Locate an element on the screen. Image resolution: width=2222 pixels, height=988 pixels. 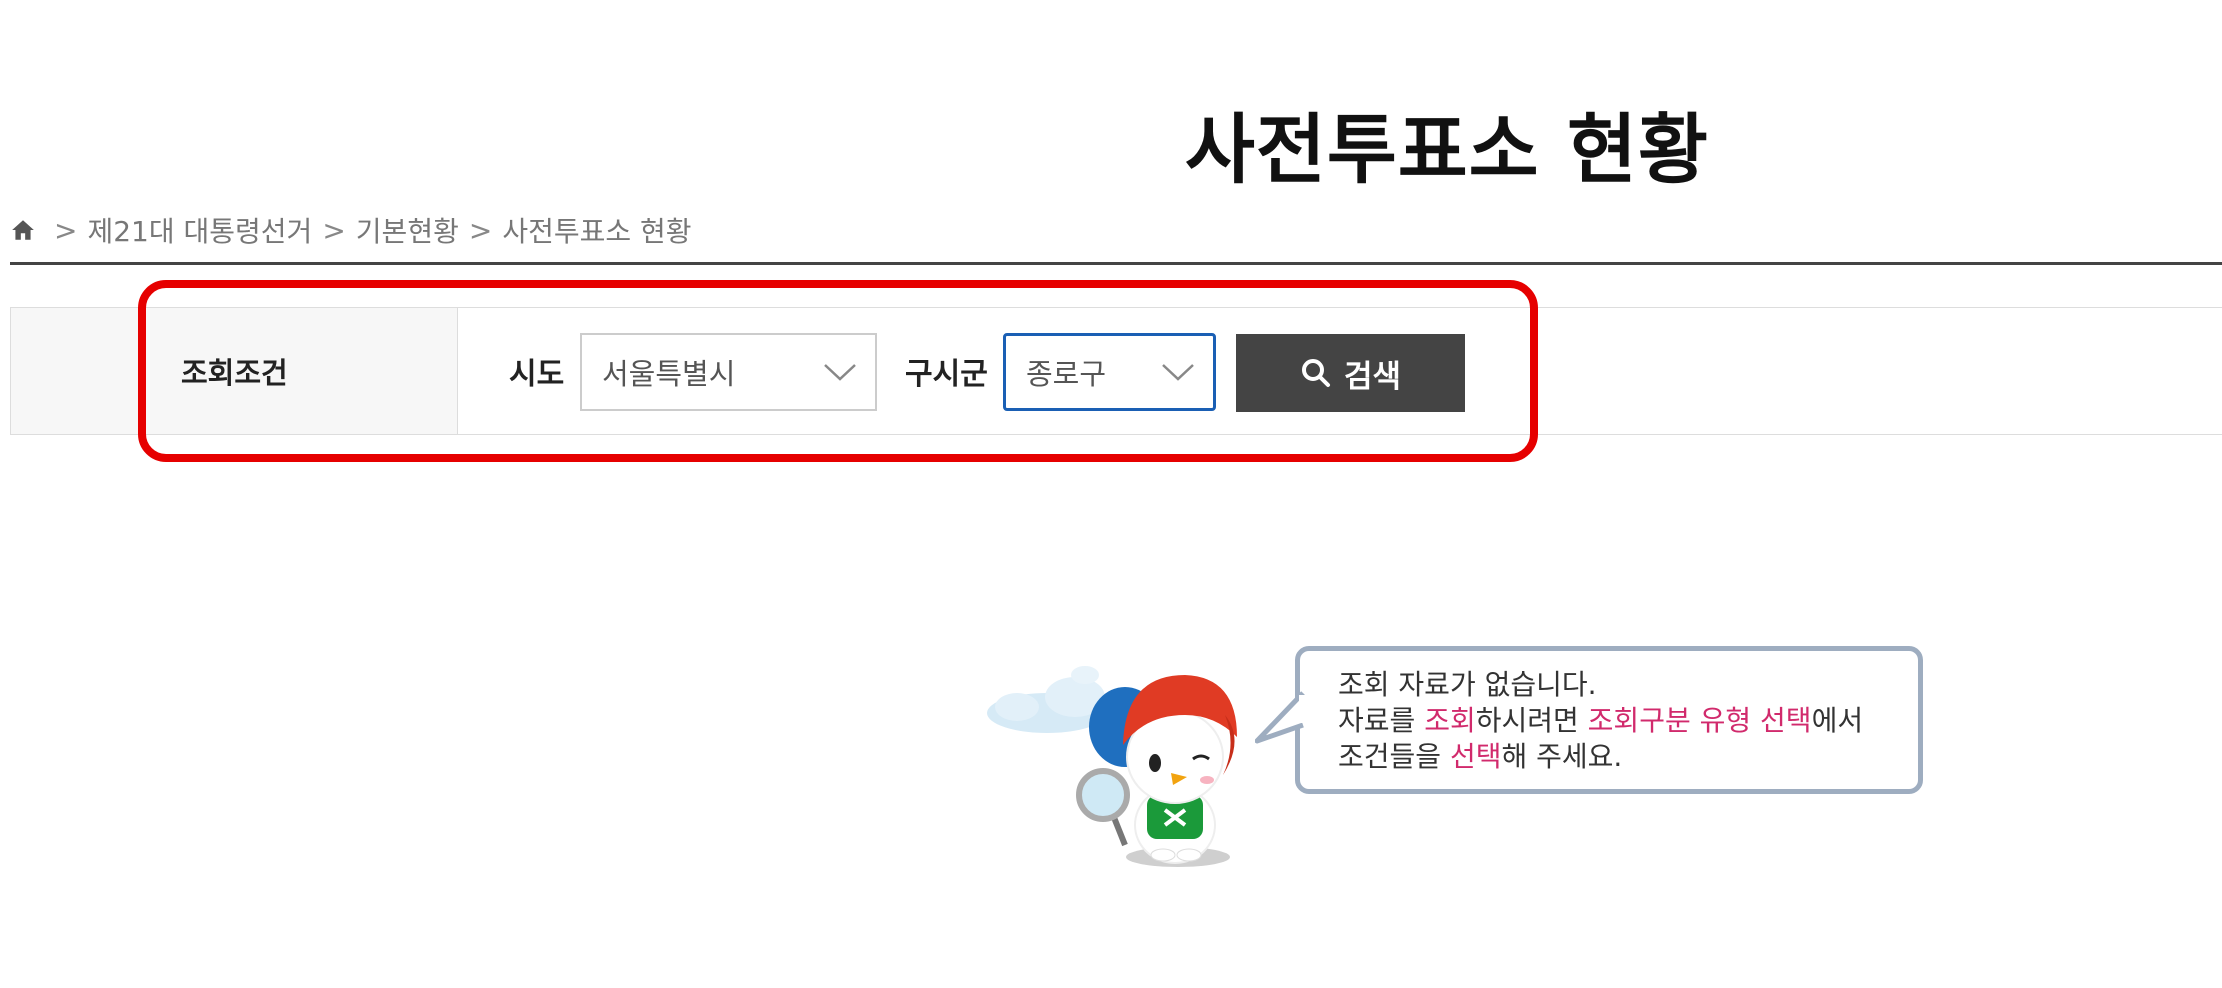
empty-state-text: 하시려면 is located at coordinates (1531, 720).